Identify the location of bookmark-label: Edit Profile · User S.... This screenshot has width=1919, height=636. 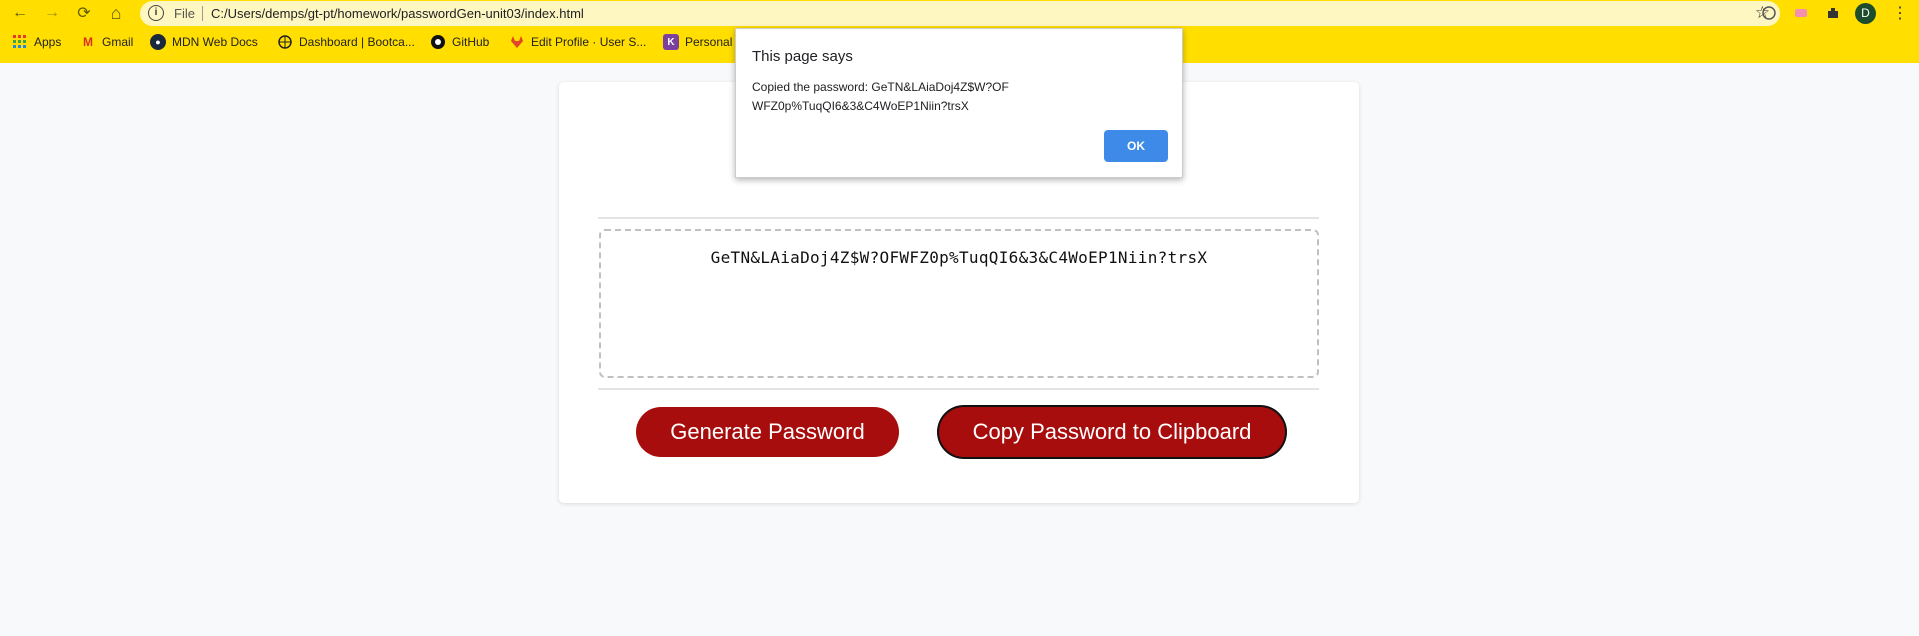
(589, 42).